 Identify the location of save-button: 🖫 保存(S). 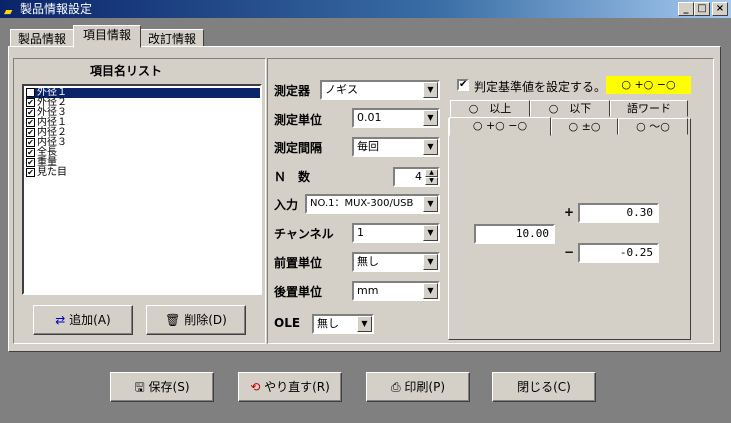
(162, 387).